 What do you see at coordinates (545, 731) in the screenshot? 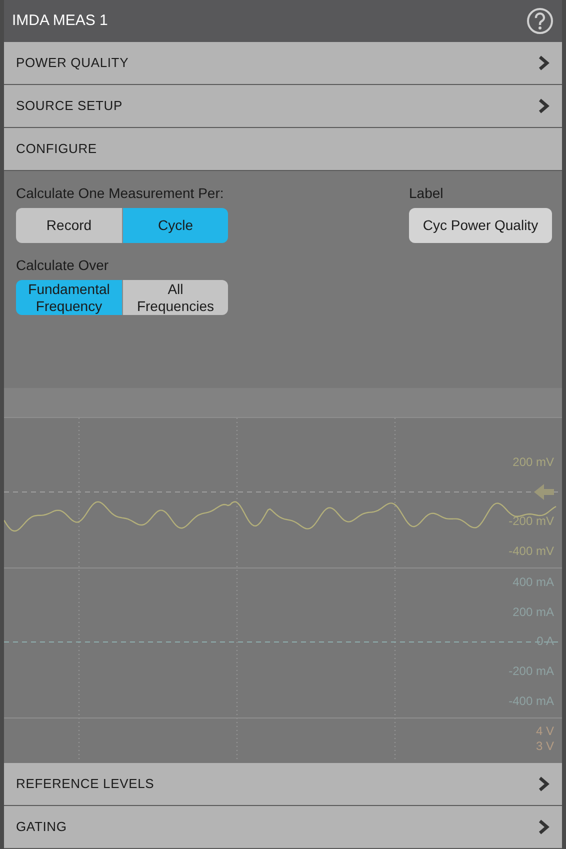
I see `scale-label: 4 V` at bounding box center [545, 731].